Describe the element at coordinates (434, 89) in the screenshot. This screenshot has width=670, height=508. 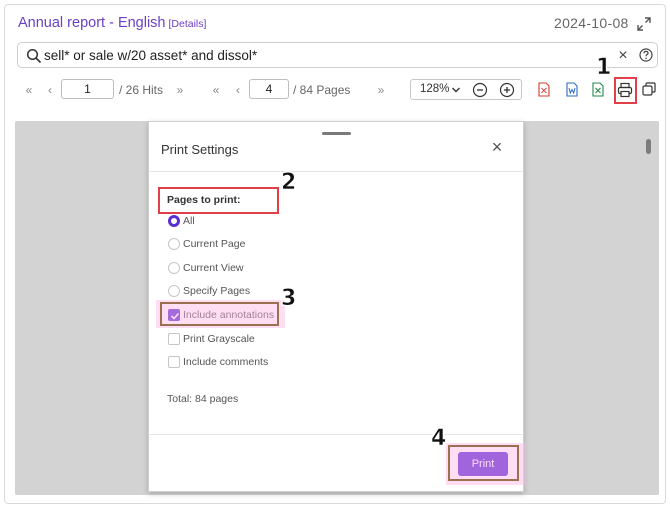
I see `zoom-select: 128%` at that location.